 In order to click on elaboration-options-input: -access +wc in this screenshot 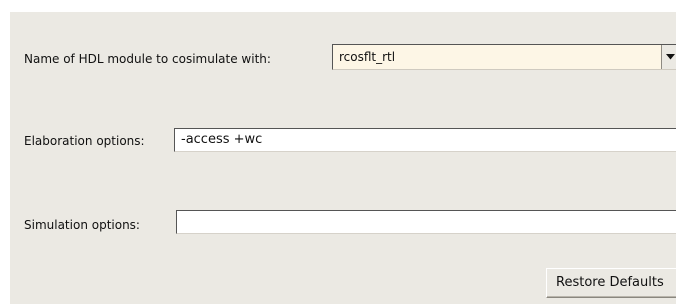, I will do `click(425, 140)`.